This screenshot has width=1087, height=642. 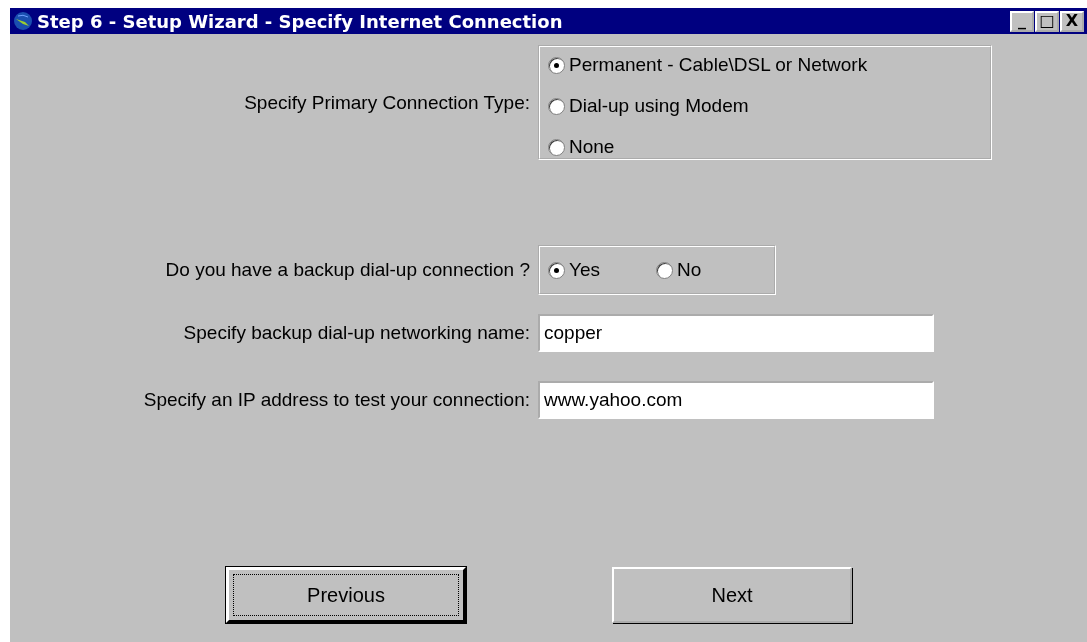 What do you see at coordinates (1047, 21) in the screenshot?
I see `maximize-button: □` at bounding box center [1047, 21].